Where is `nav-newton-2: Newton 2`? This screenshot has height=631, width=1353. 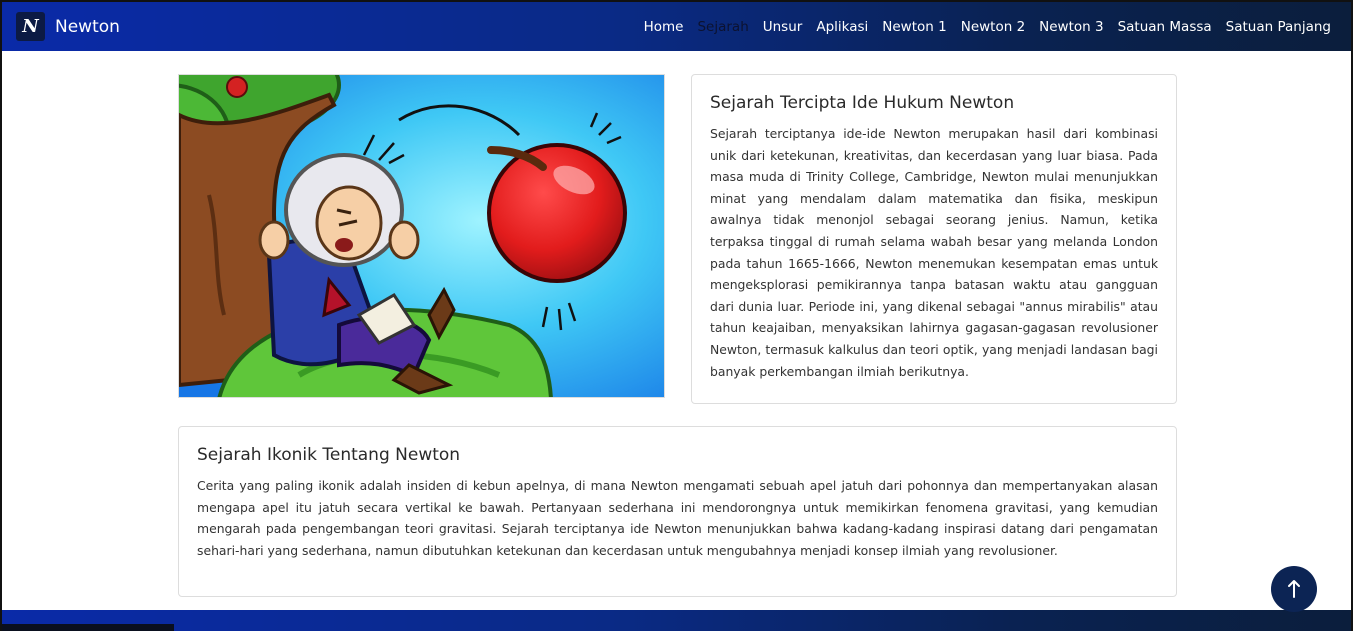
nav-newton-2: Newton 2 is located at coordinates (993, 27).